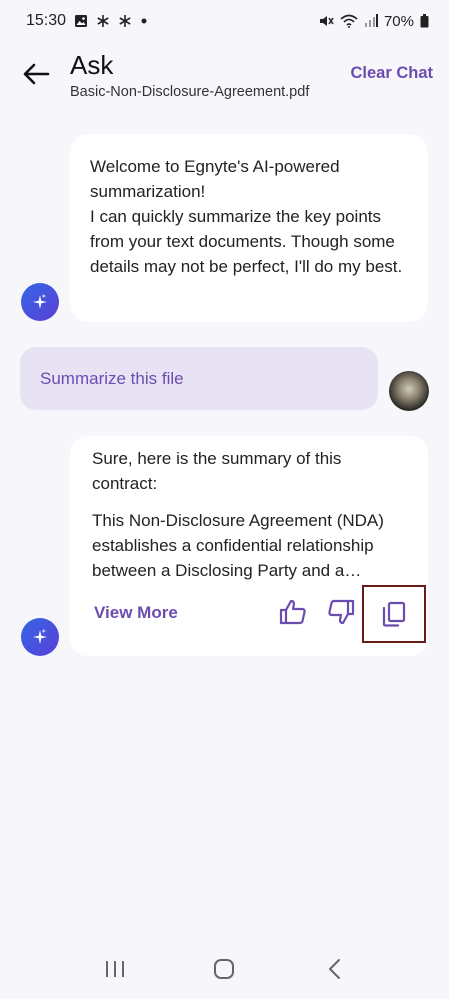 The image size is (449, 999). Describe the element at coordinates (81, 21) in the screenshot. I see `image-icon` at that location.